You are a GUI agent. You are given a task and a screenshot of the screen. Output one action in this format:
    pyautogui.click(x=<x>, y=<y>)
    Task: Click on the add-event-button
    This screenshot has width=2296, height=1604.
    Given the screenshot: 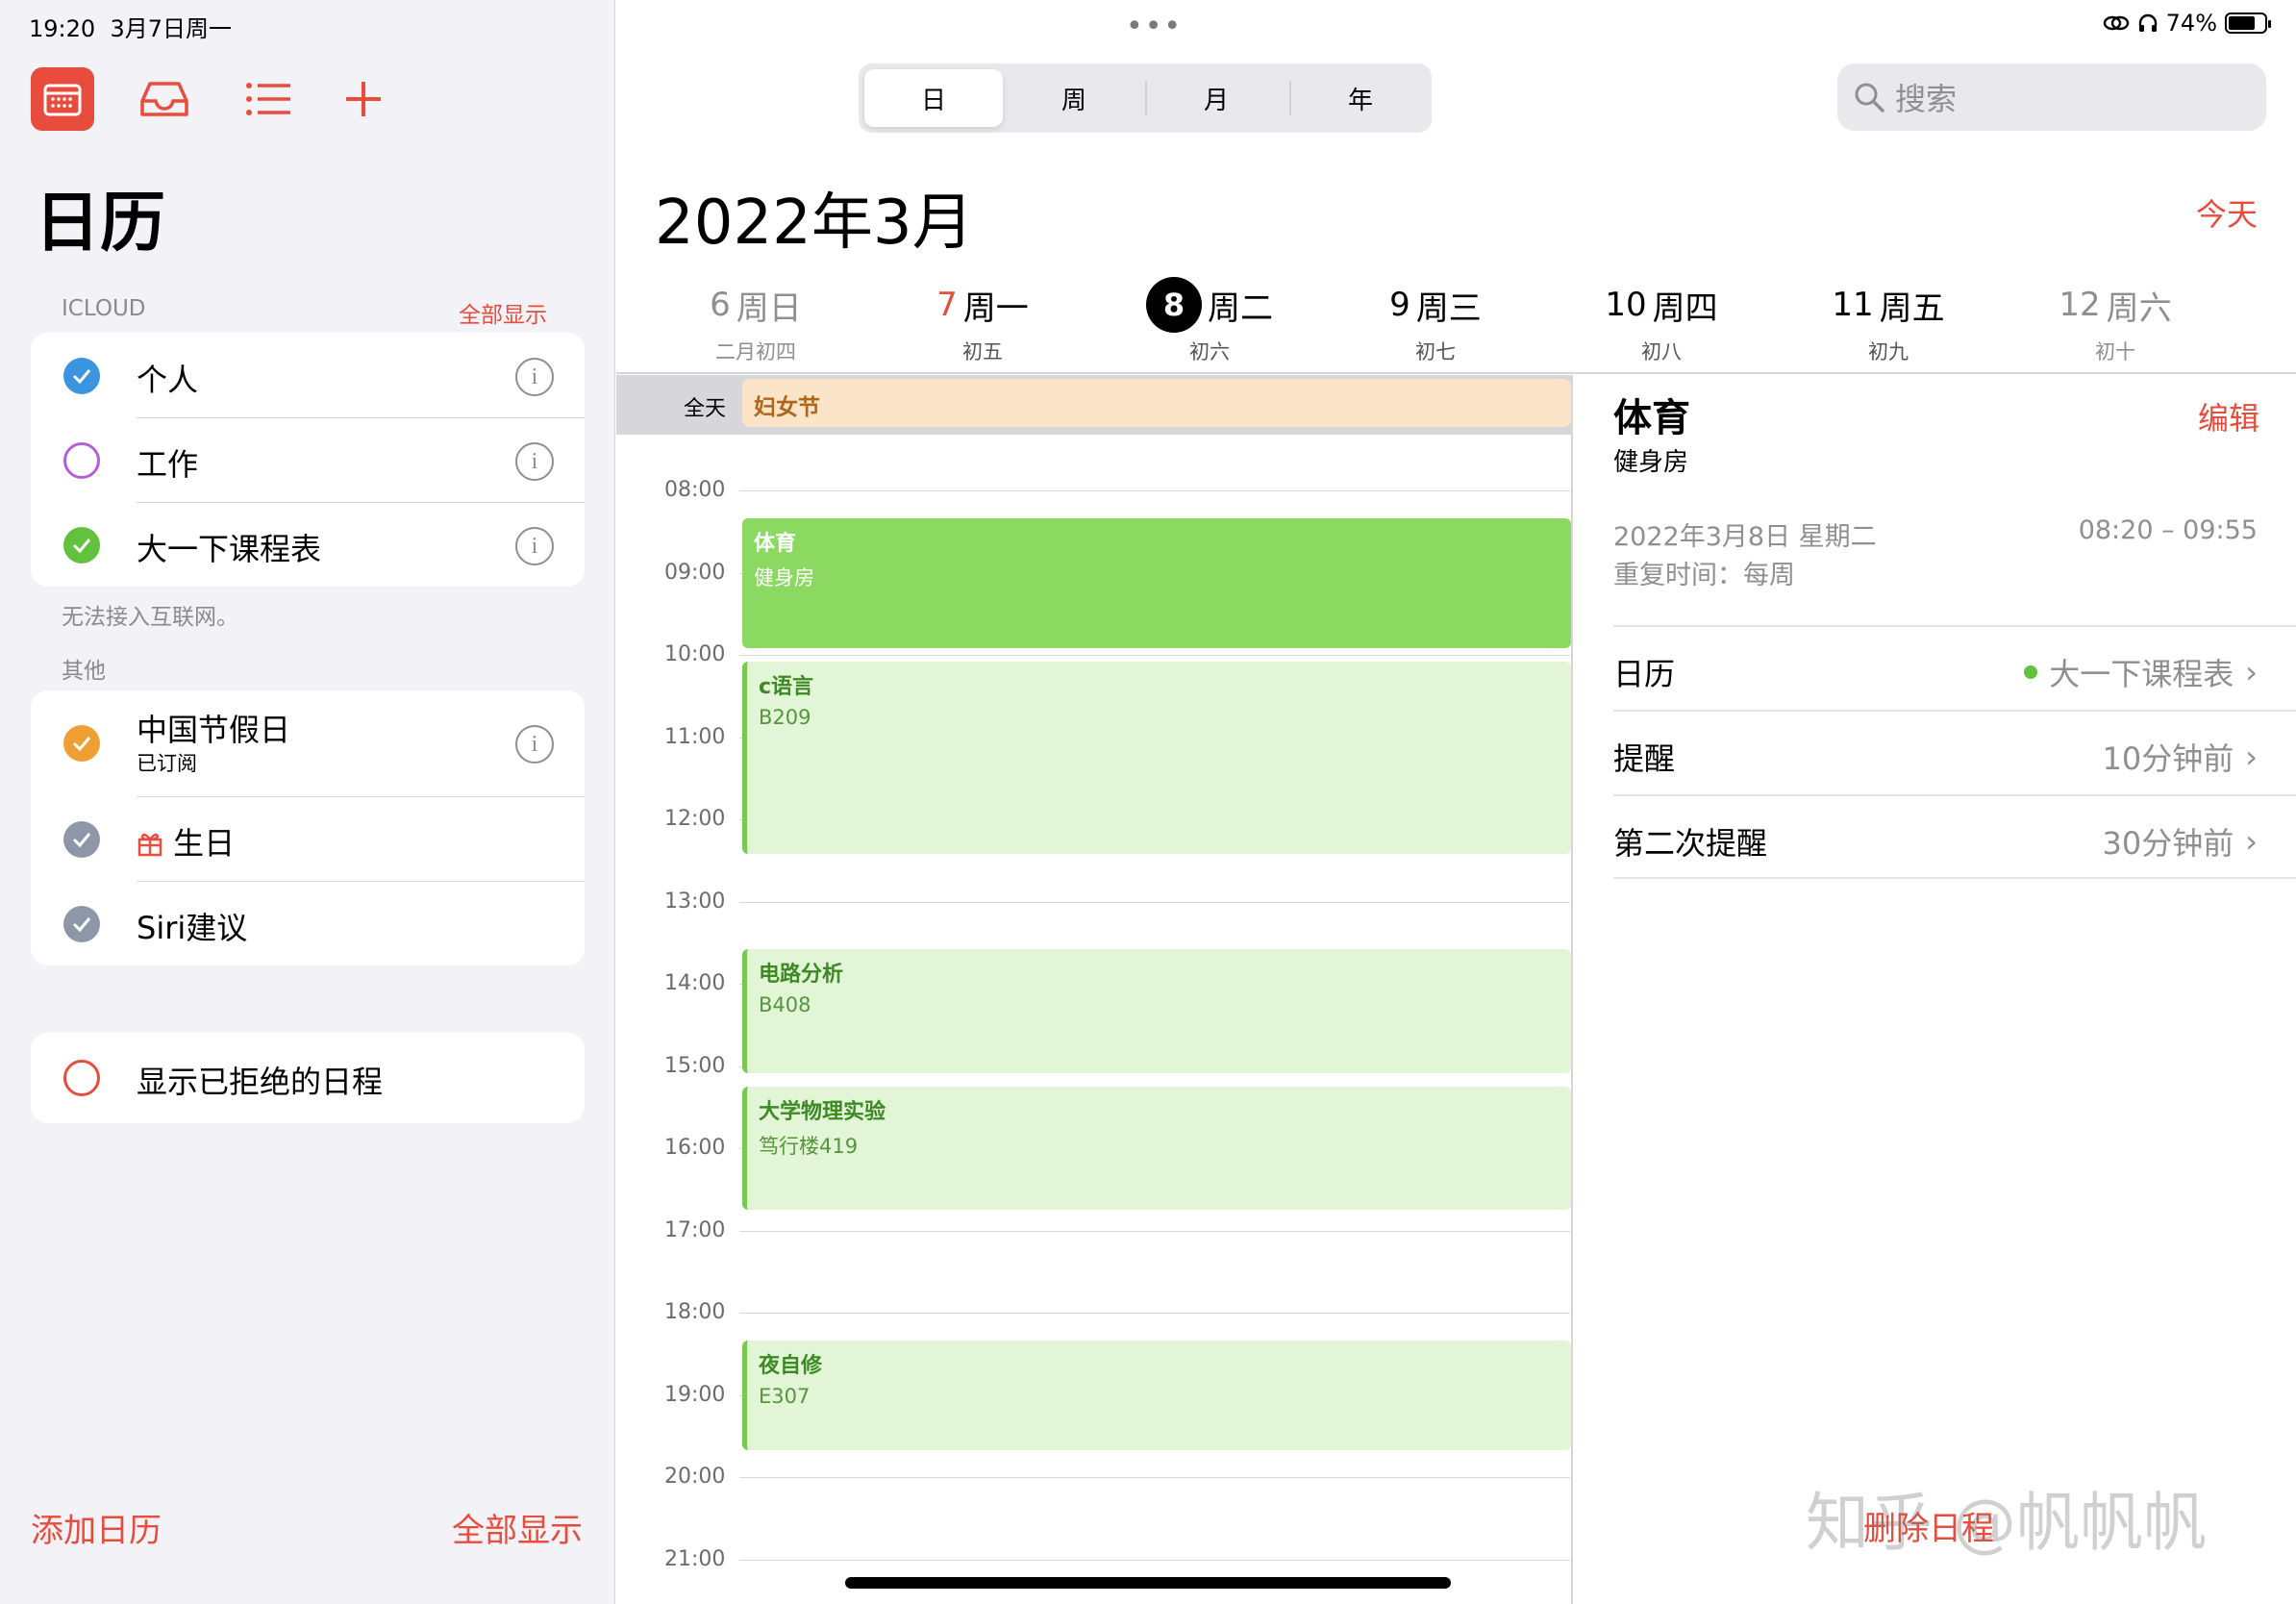 What is the action you would take?
    pyautogui.click(x=363, y=99)
    